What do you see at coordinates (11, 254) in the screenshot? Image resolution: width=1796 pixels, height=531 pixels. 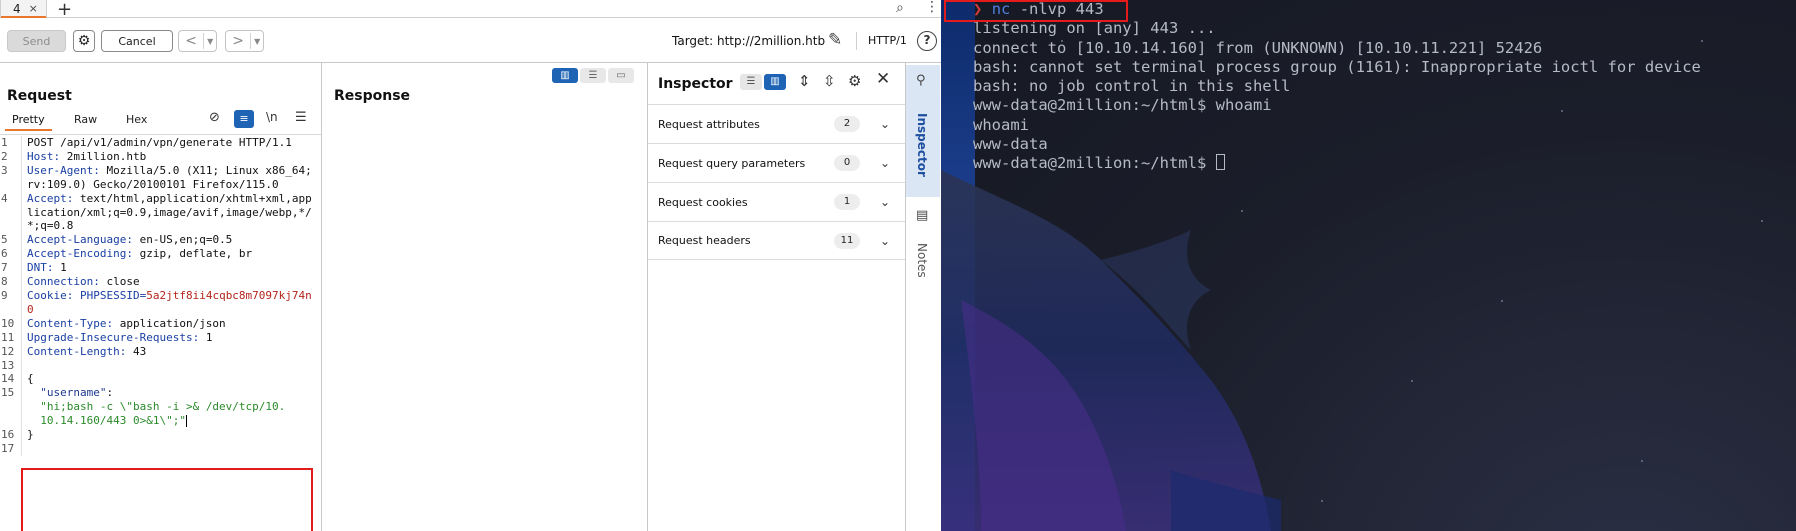 I see `line-number: 6` at bounding box center [11, 254].